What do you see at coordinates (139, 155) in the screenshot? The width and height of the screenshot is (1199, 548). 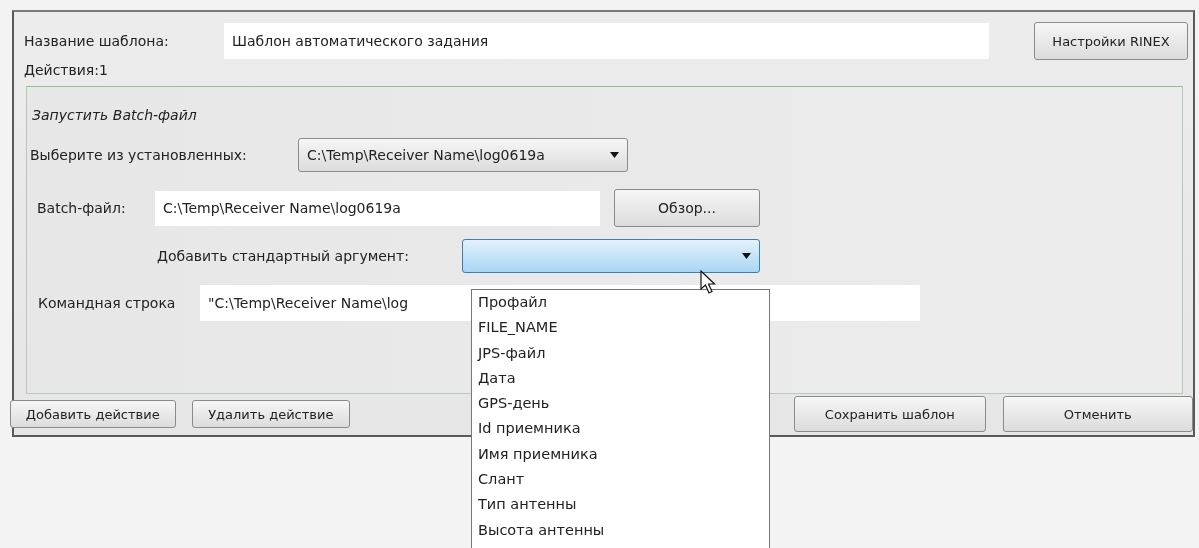 I see `field-label: Выберите из установленных:` at bounding box center [139, 155].